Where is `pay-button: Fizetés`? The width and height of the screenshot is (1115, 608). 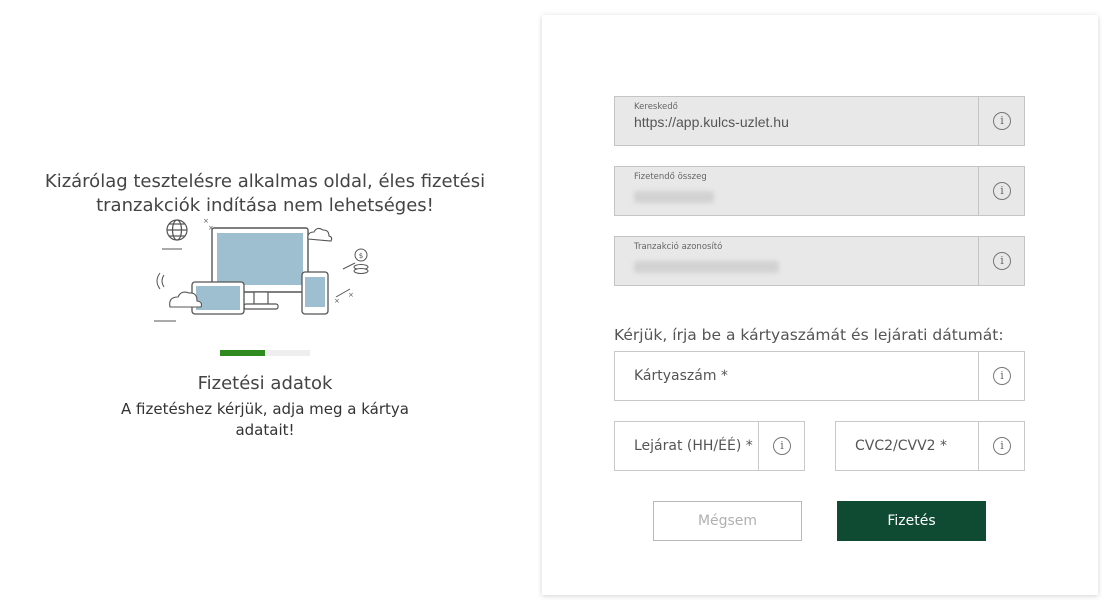
pay-button: Fizetés is located at coordinates (911, 521).